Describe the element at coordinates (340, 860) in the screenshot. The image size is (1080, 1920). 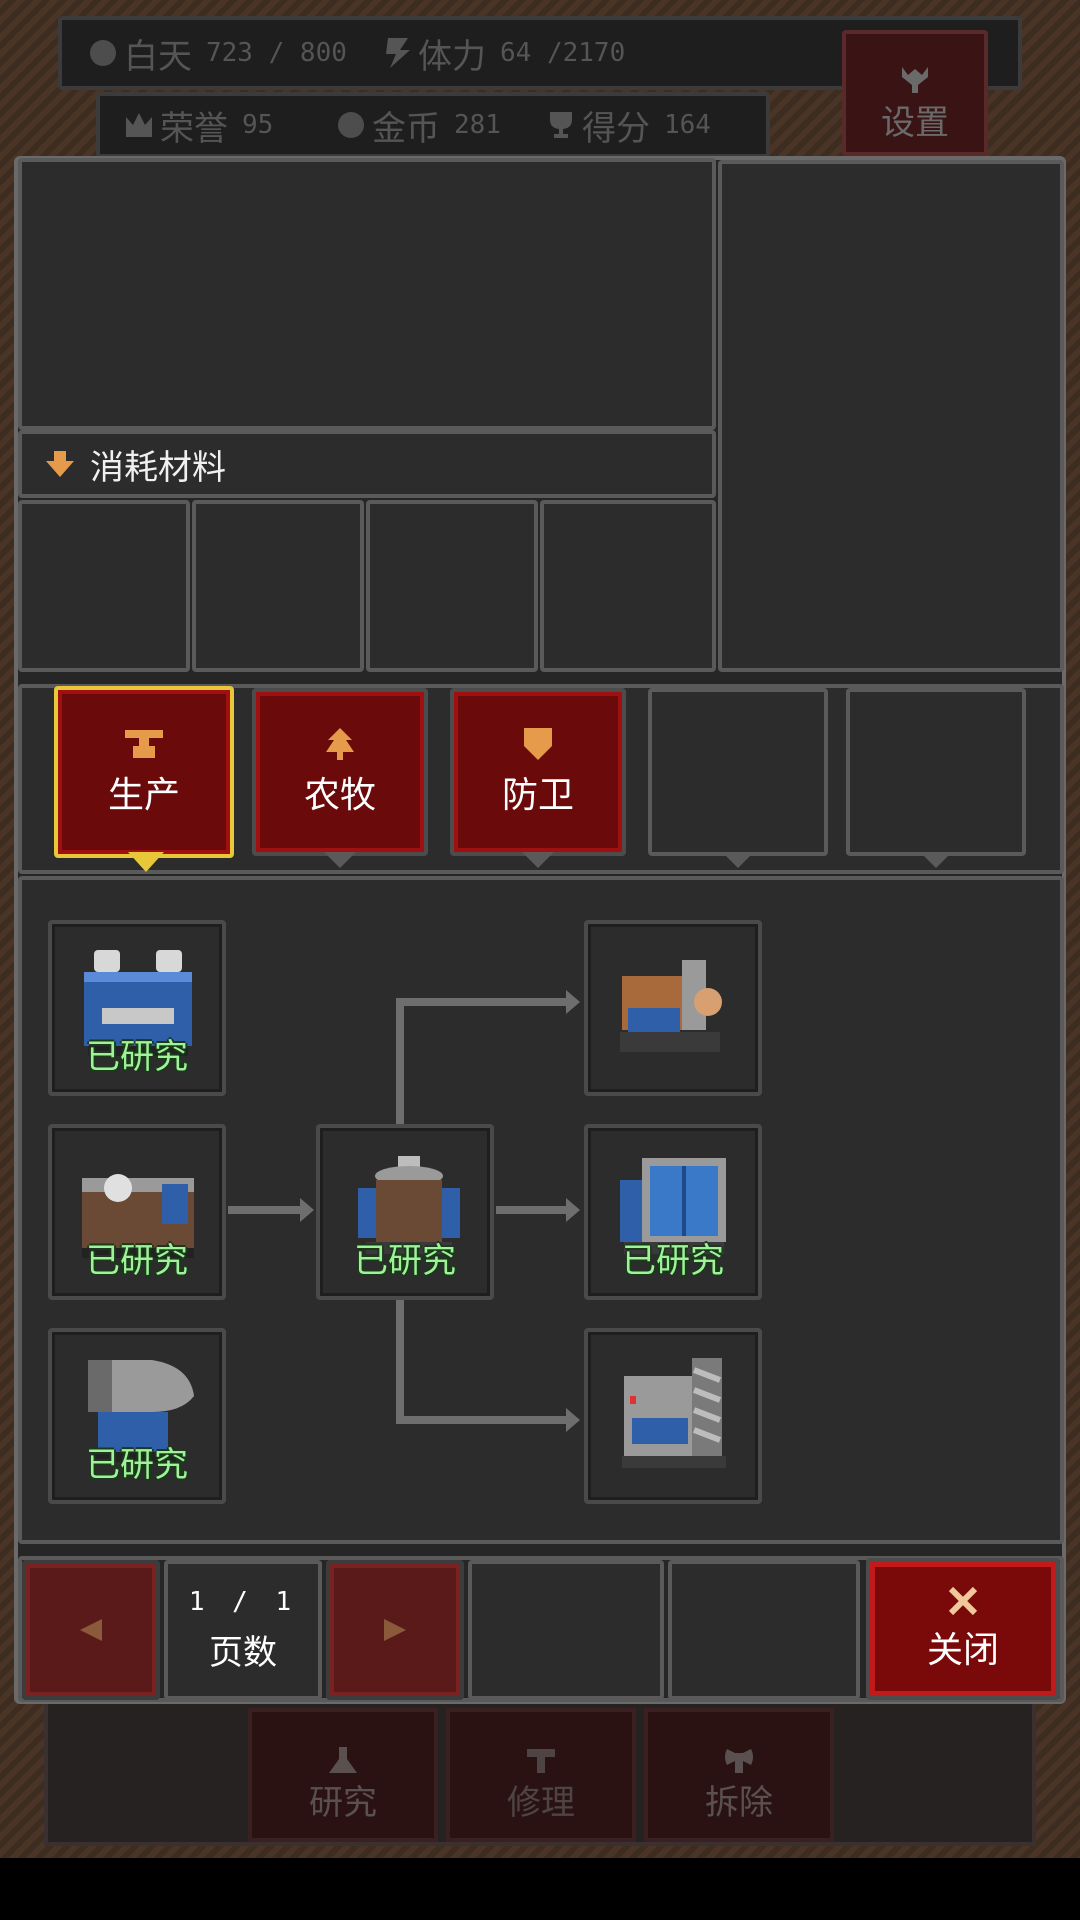
I see `tab-farming-arrow` at that location.